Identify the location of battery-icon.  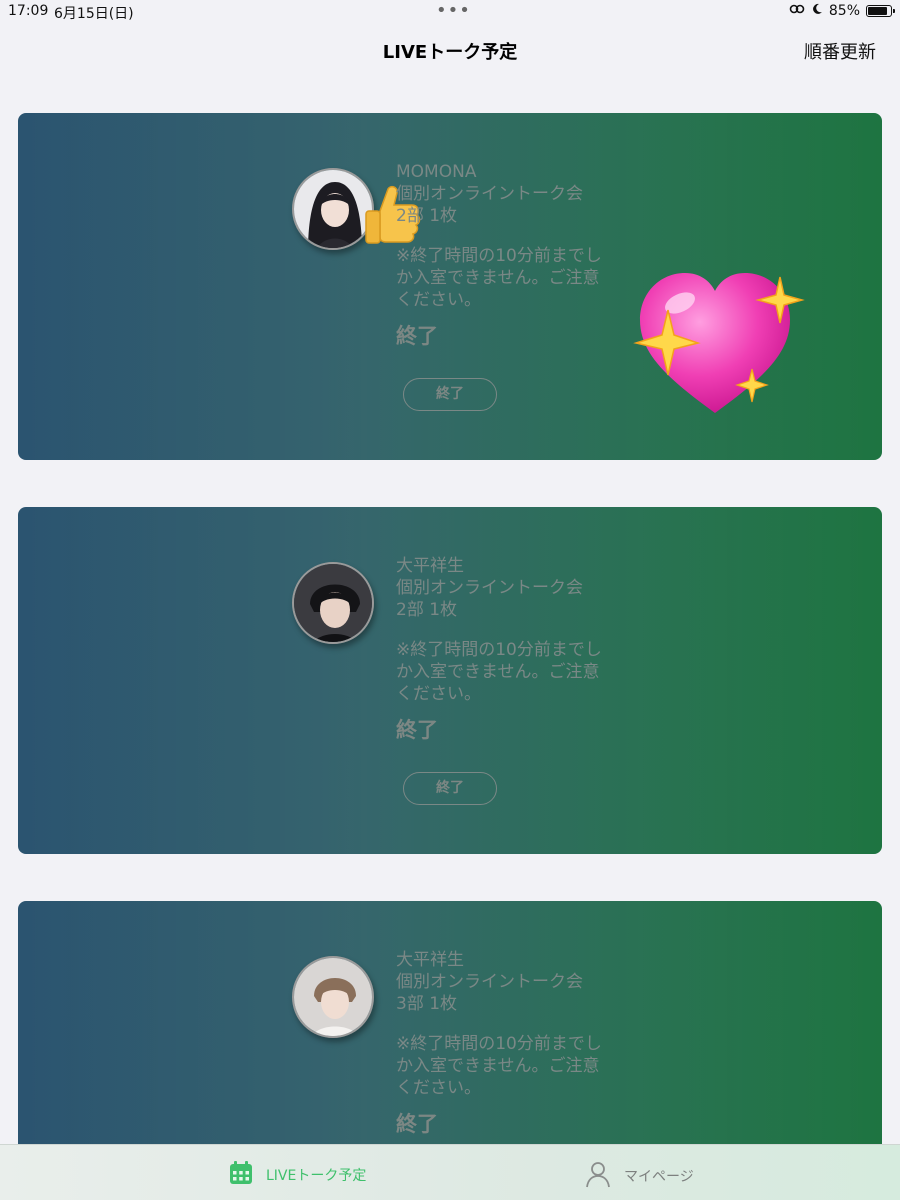
(880, 11).